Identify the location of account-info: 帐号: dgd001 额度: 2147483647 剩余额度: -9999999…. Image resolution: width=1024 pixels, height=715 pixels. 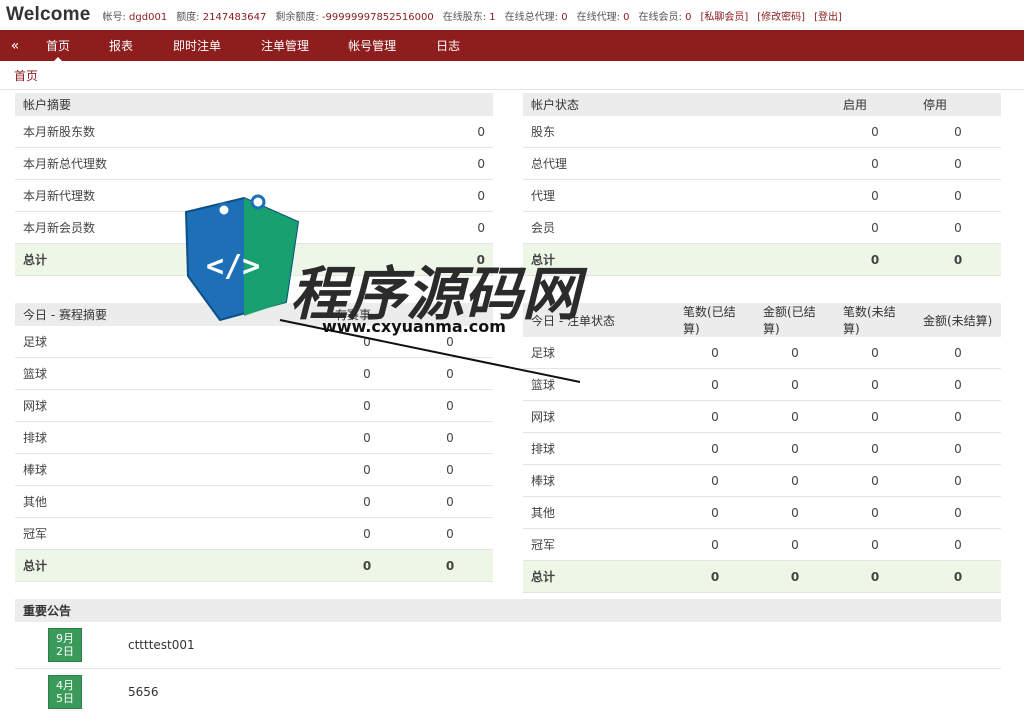
(471, 15).